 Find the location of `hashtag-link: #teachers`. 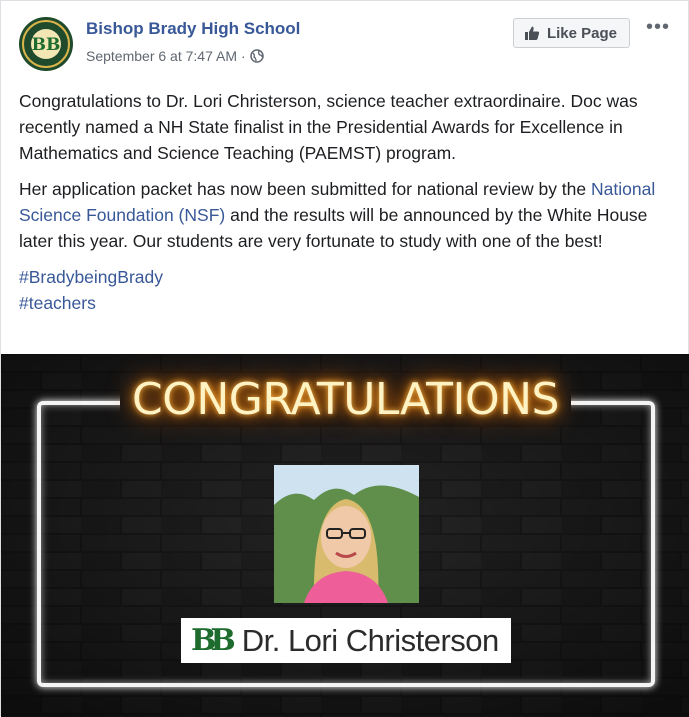

hashtag-link: #teachers is located at coordinates (344, 303).